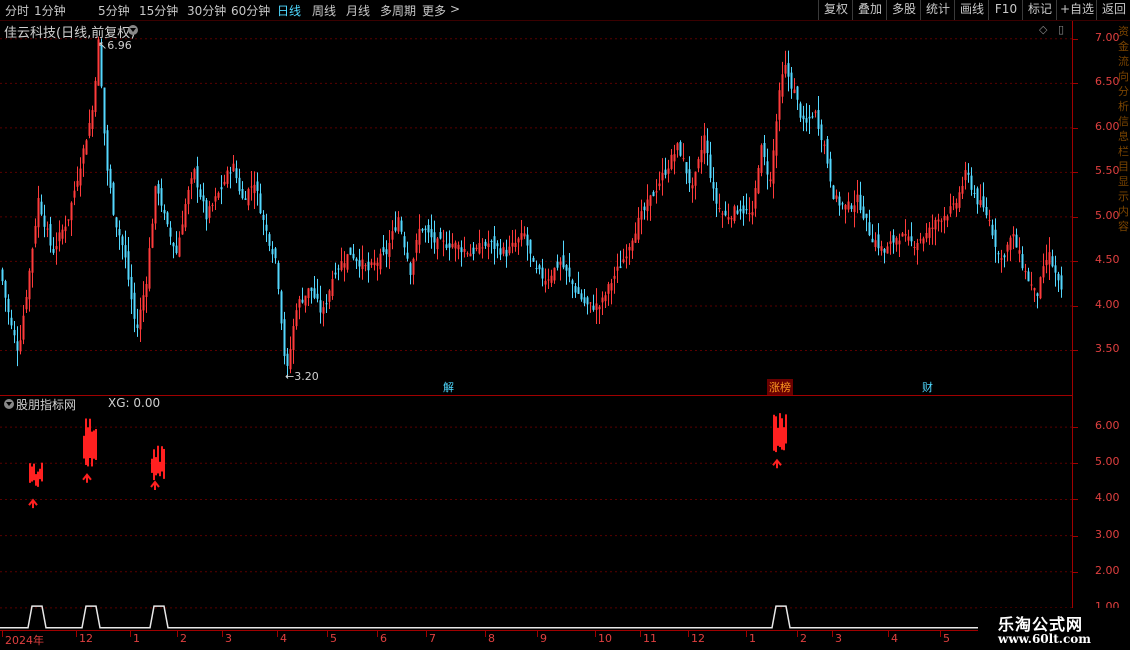 The height and width of the screenshot is (650, 1130). Describe the element at coordinates (324, 10) in the screenshot. I see `period-7: 周线` at that location.